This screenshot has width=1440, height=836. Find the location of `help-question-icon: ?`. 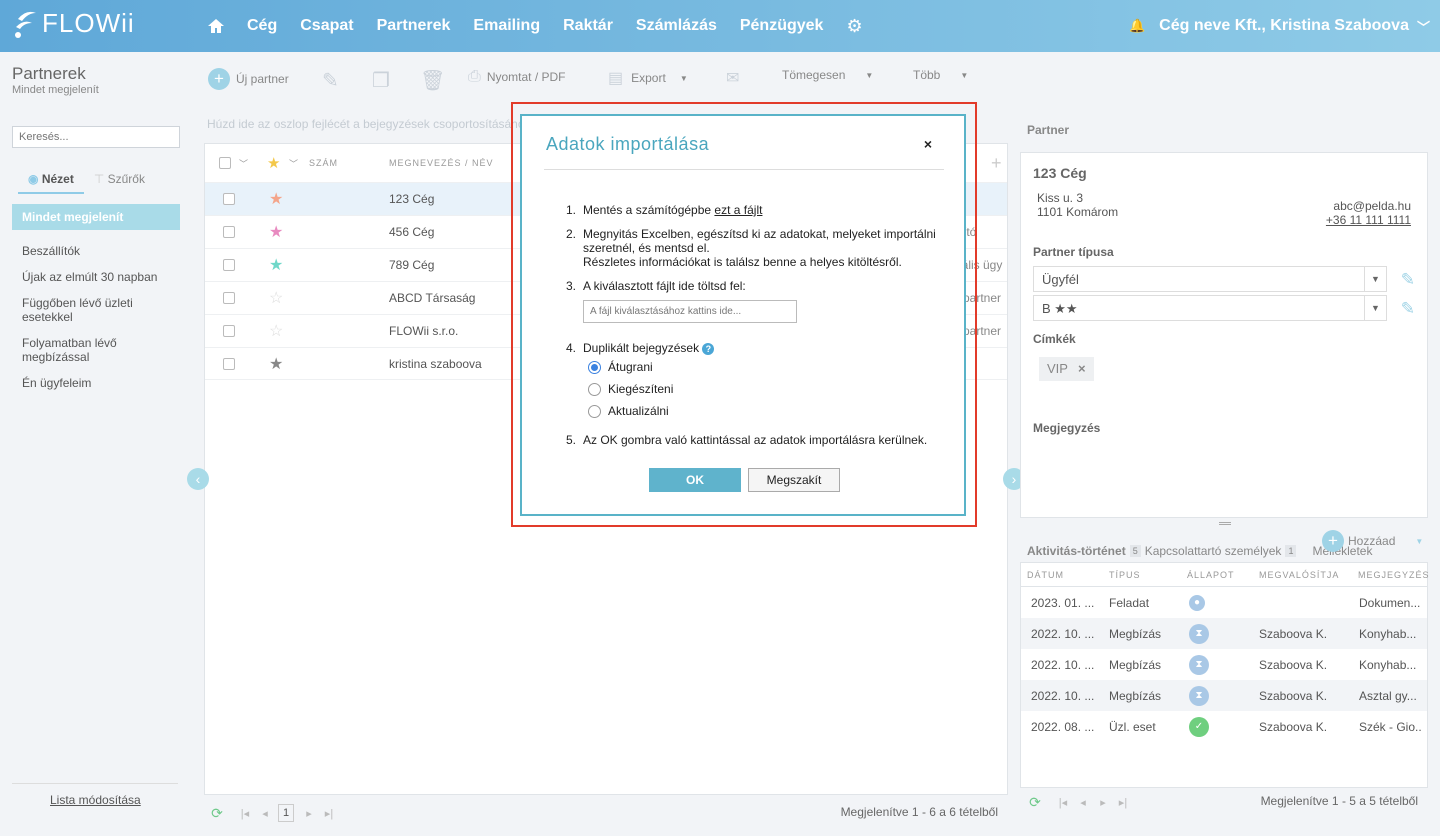

help-question-icon: ? is located at coordinates (708, 349).